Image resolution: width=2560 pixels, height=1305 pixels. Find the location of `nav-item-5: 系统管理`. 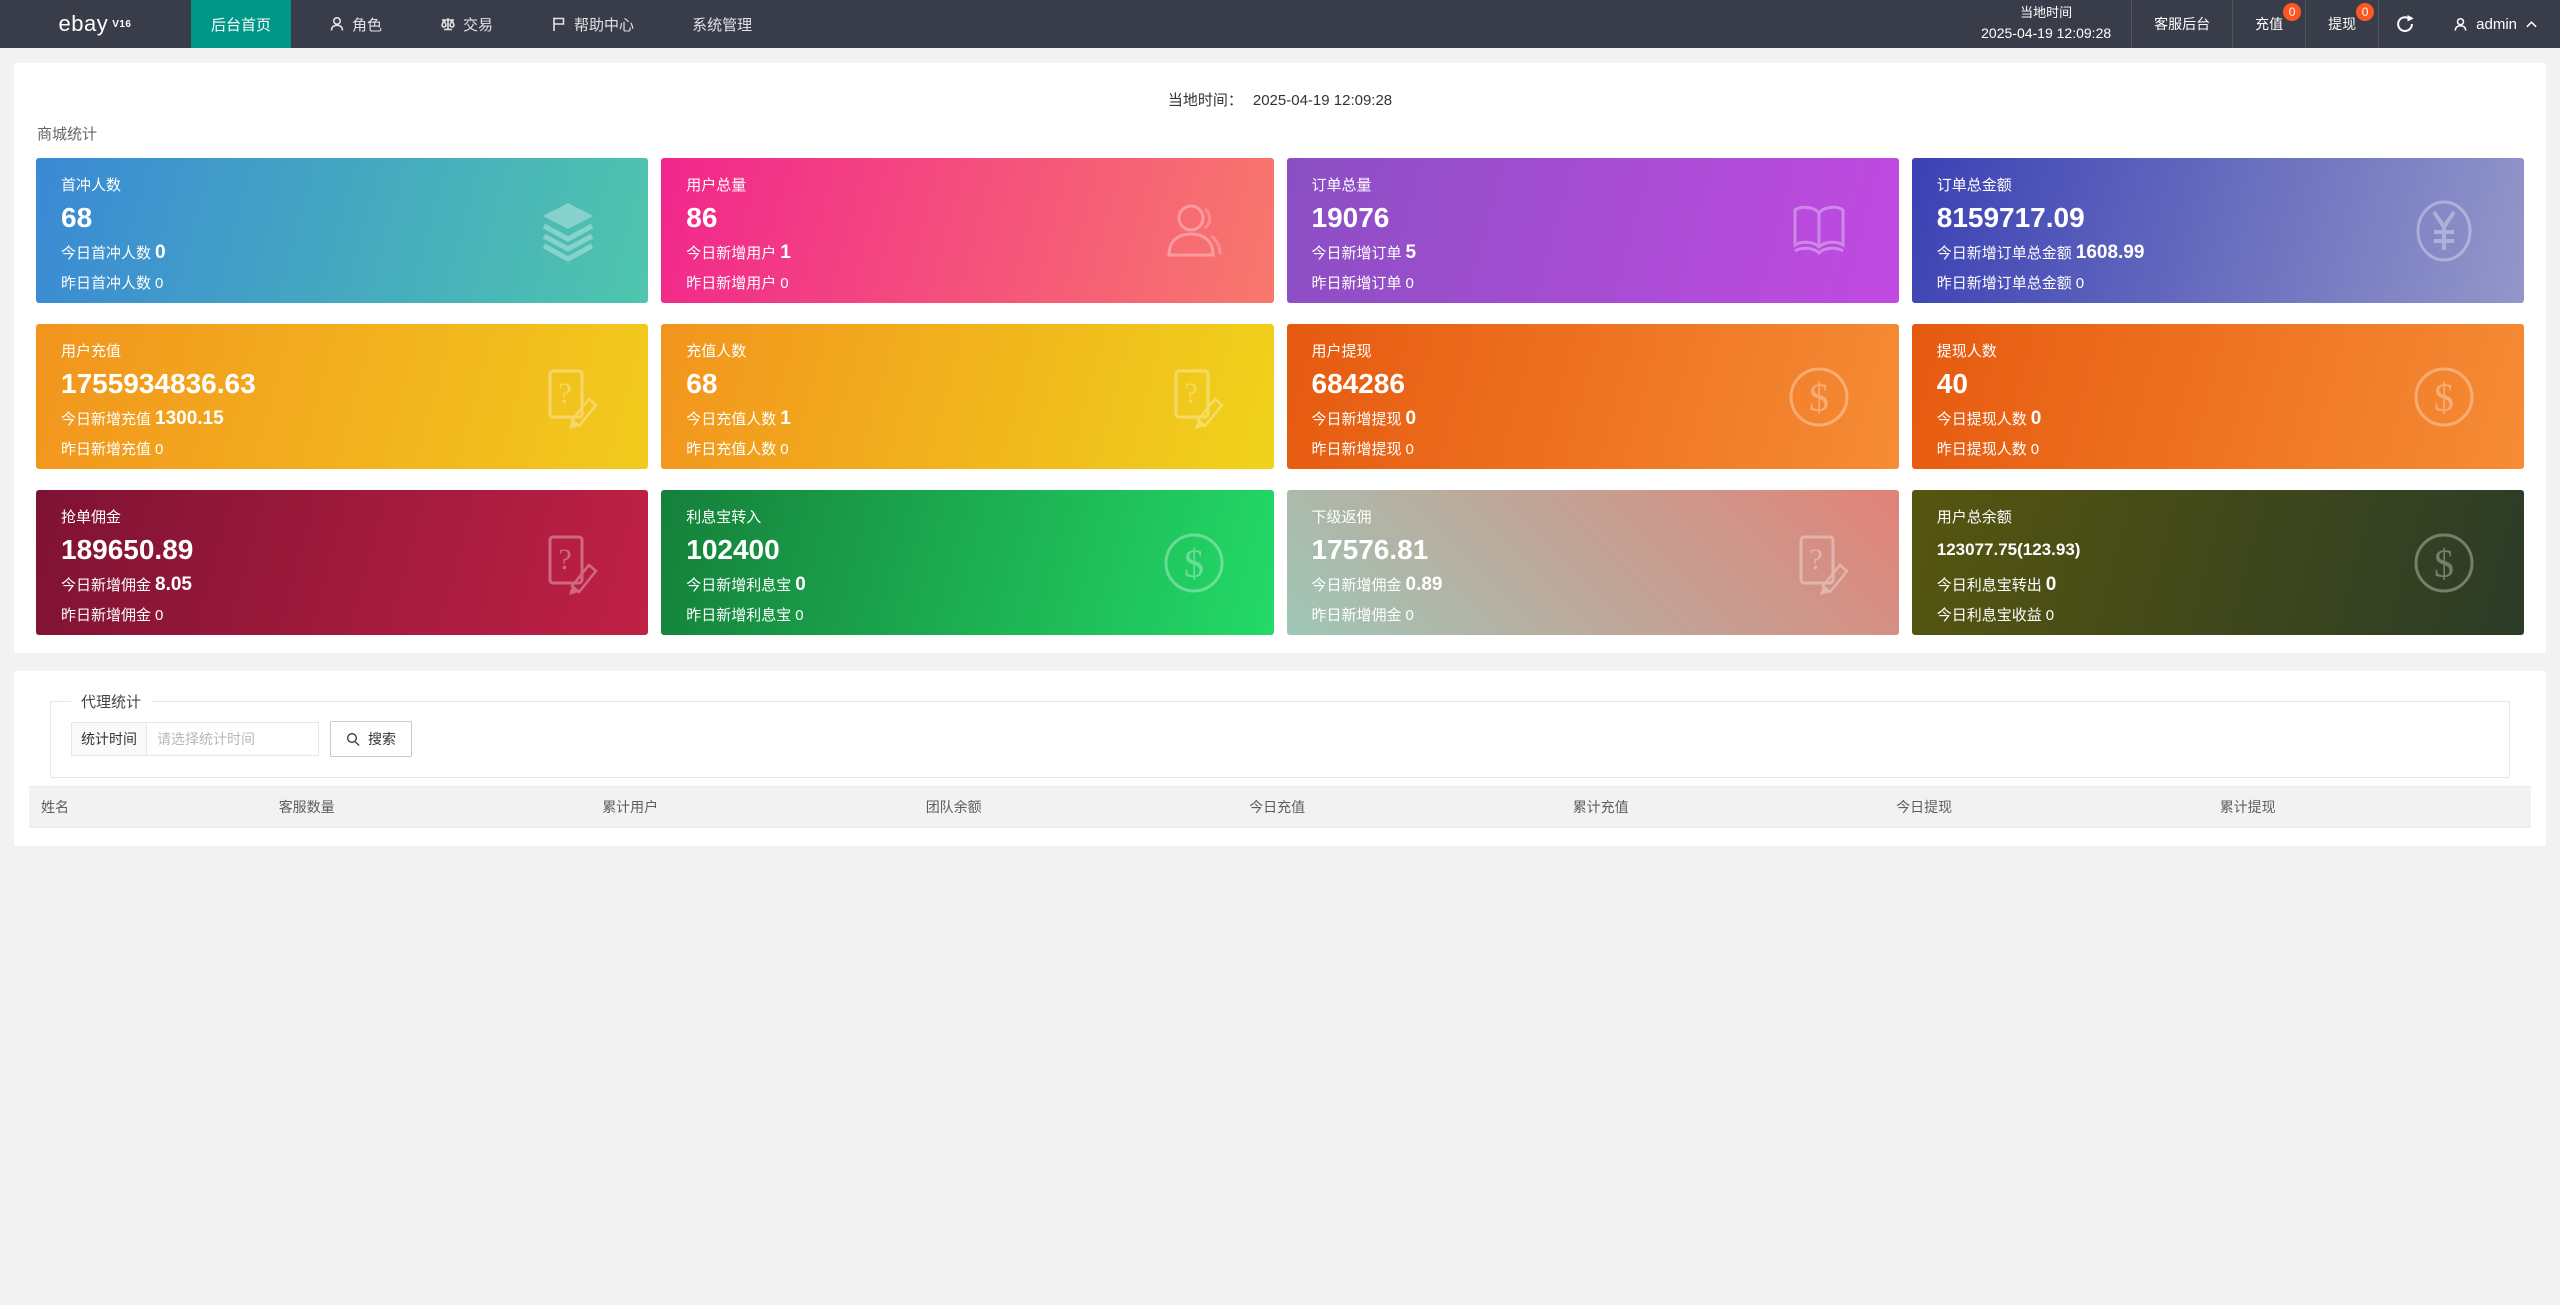

nav-item-5: 系统管理 is located at coordinates (722, 24).